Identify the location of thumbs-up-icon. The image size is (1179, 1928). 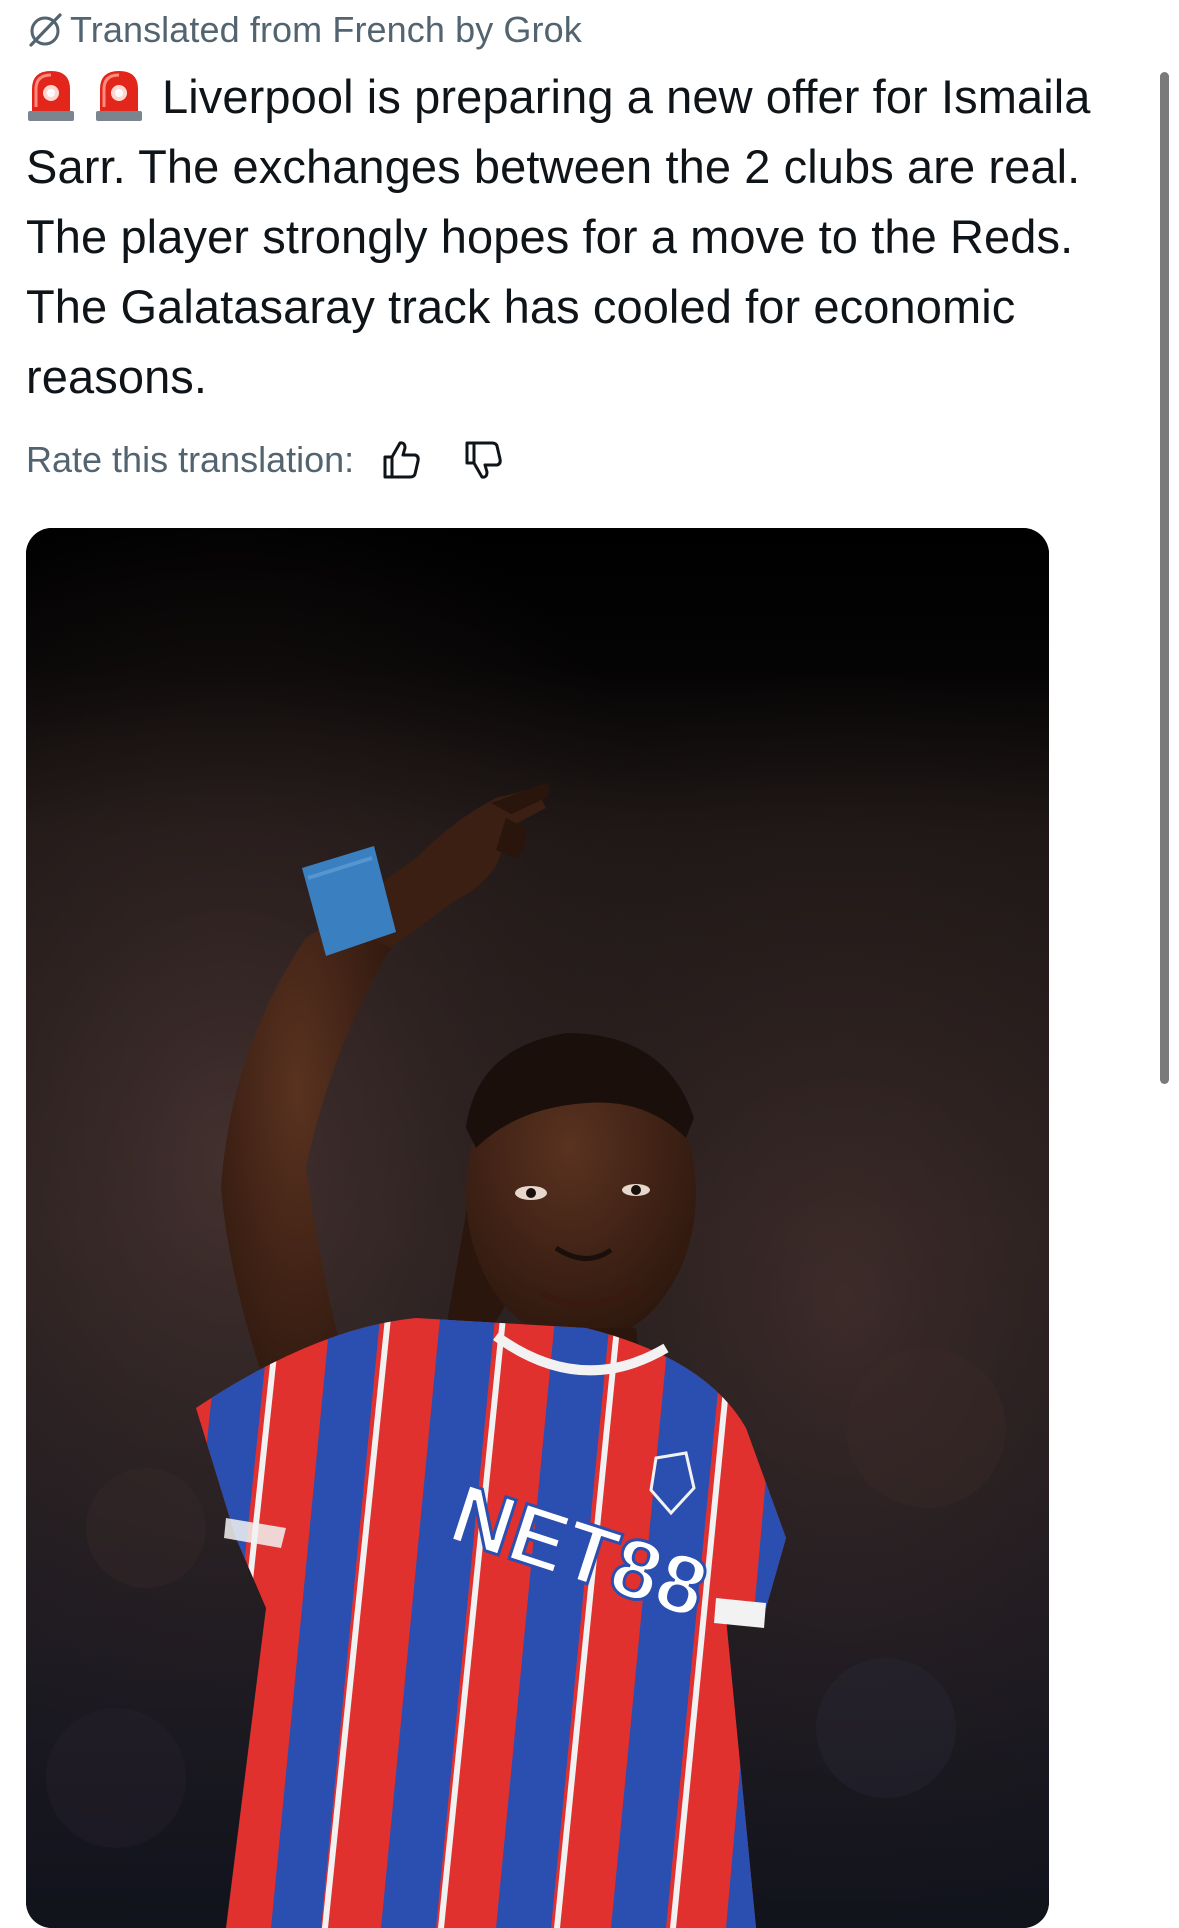
(401, 460).